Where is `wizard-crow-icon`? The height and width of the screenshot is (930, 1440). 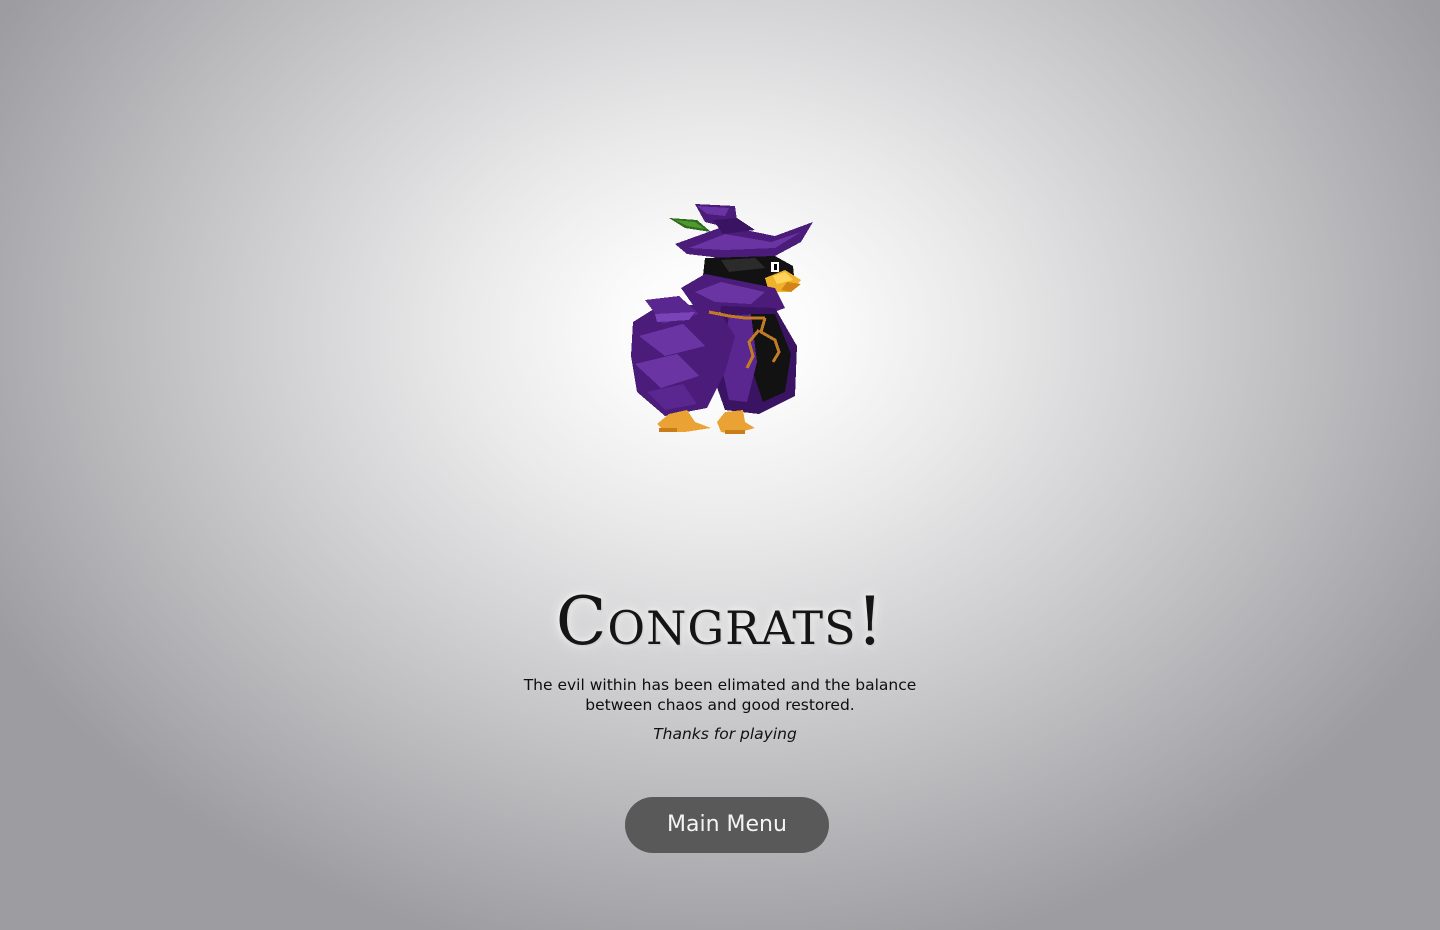 wizard-crow-icon is located at coordinates (722, 319).